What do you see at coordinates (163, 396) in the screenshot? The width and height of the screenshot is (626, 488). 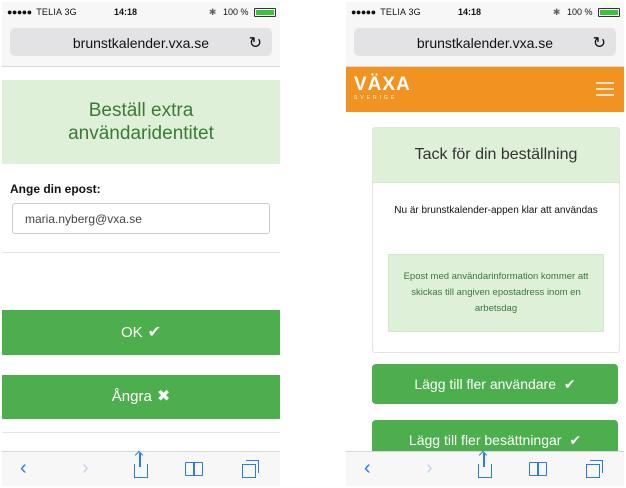 I see `cross-icon: ✖` at bounding box center [163, 396].